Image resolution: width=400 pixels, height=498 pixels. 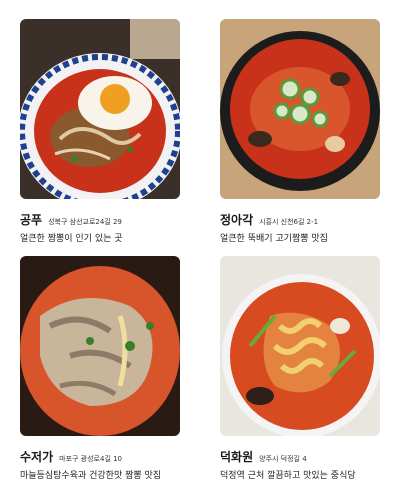 I want to click on pork-jjamppong-image, so click(x=100, y=346).